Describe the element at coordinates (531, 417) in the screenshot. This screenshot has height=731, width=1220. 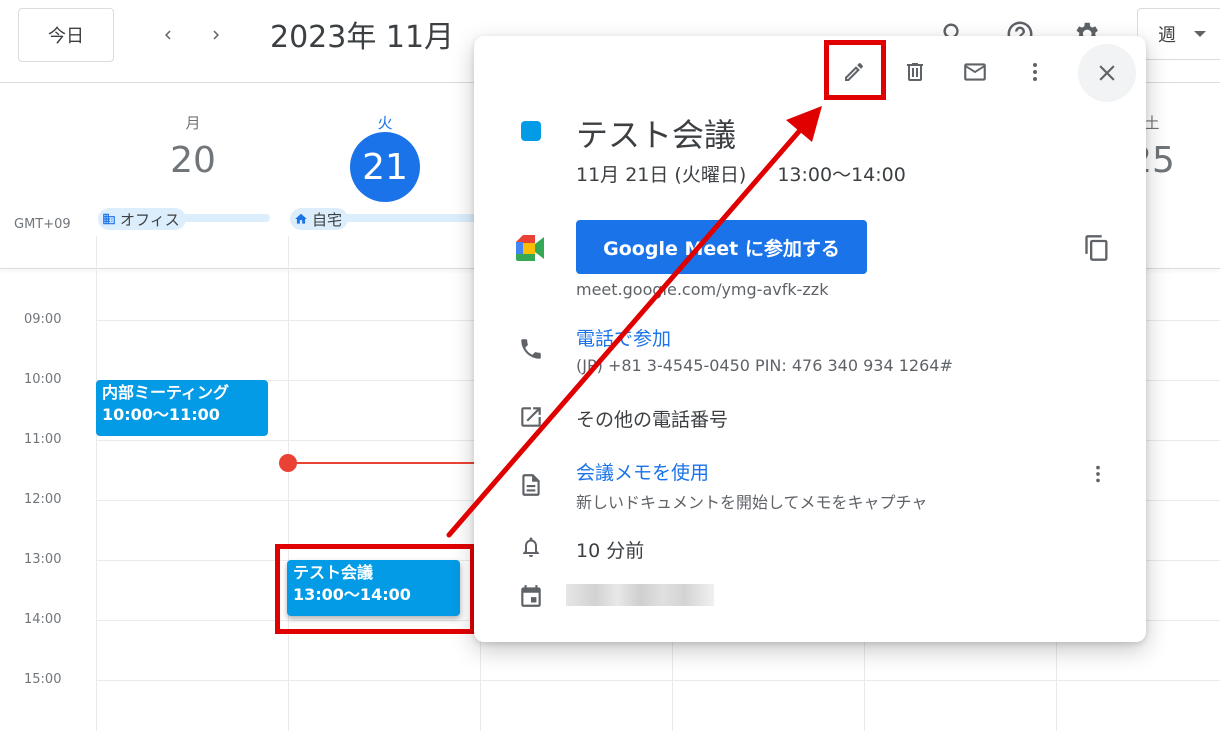
I see `open-external-icon` at that location.